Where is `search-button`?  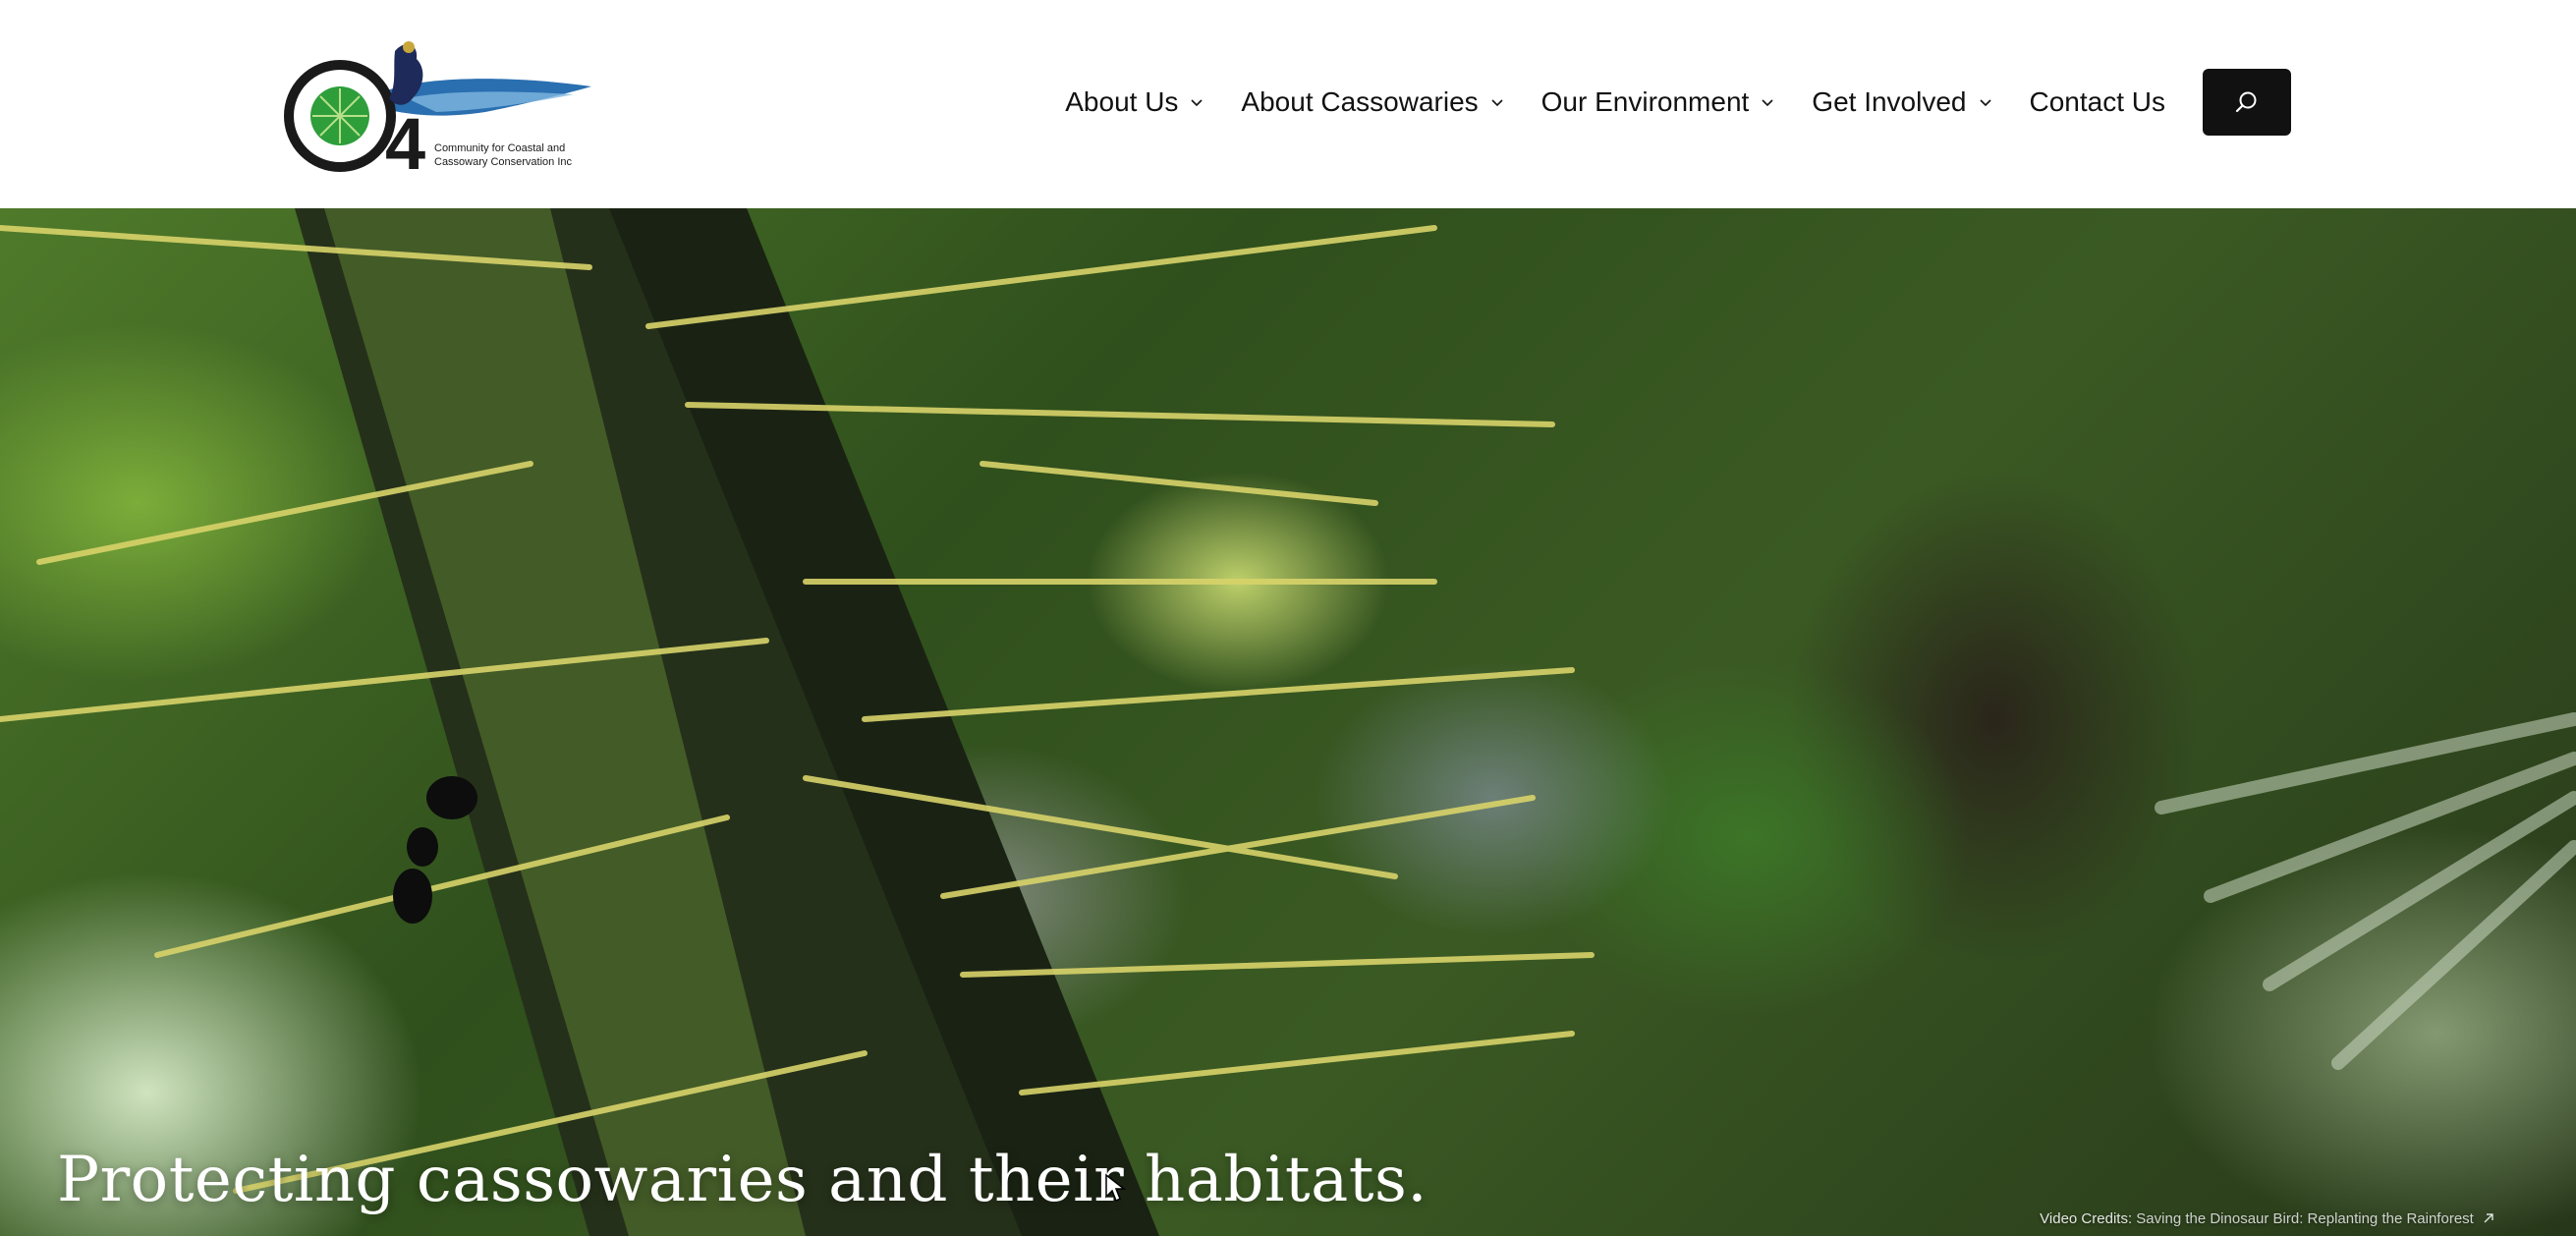 search-button is located at coordinates (2247, 102).